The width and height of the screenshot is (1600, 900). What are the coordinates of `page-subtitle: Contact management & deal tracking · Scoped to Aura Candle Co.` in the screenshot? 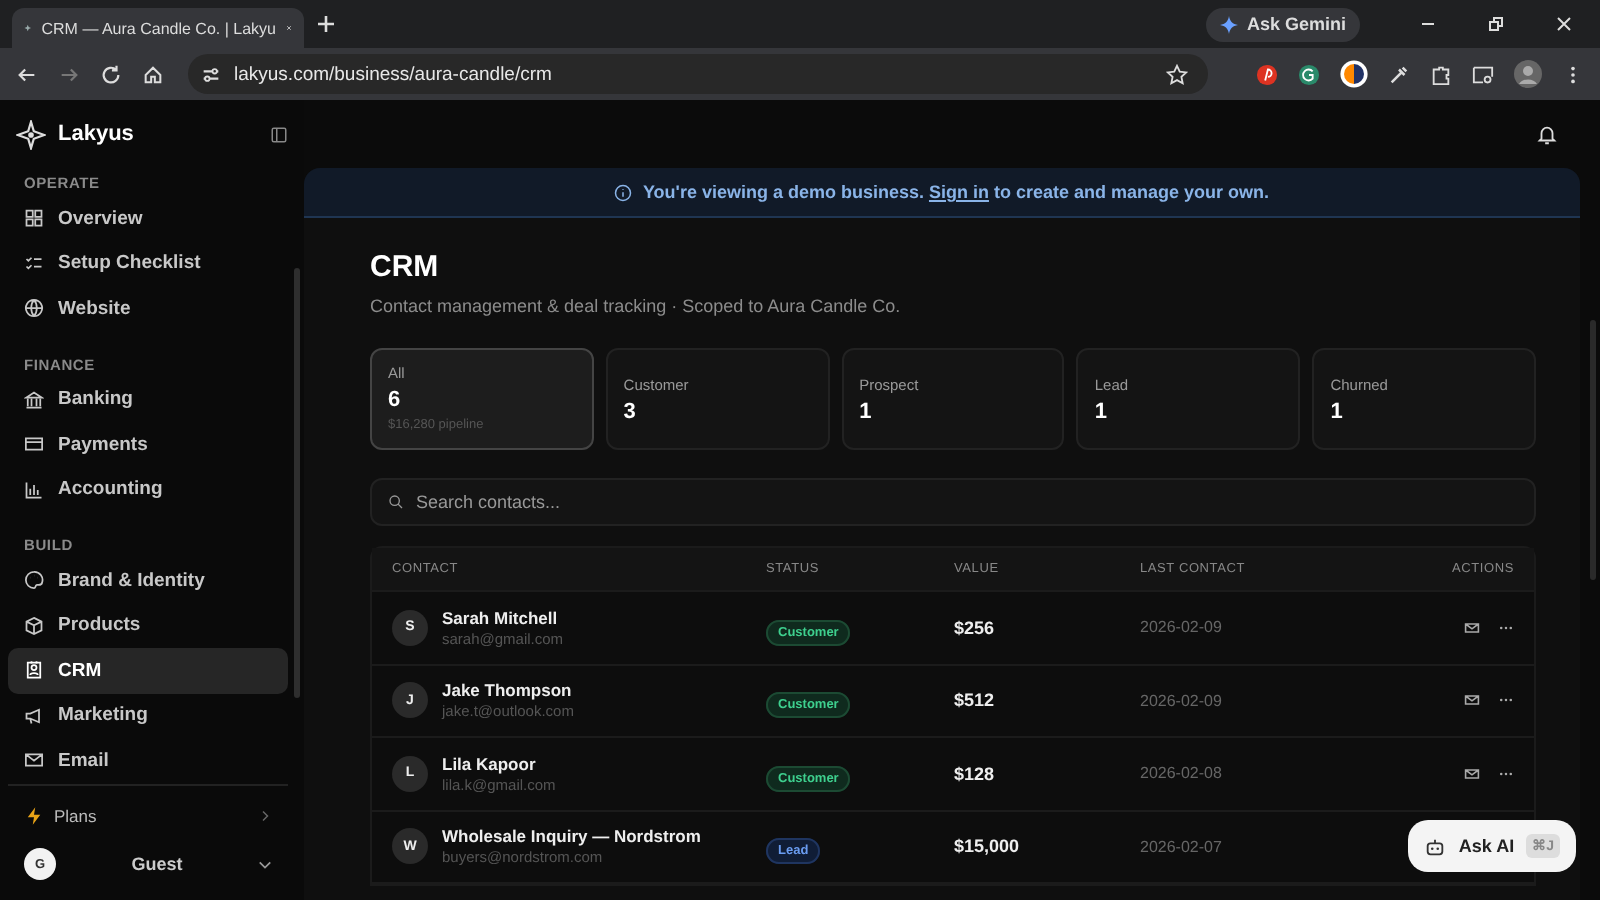 It's located at (636, 306).